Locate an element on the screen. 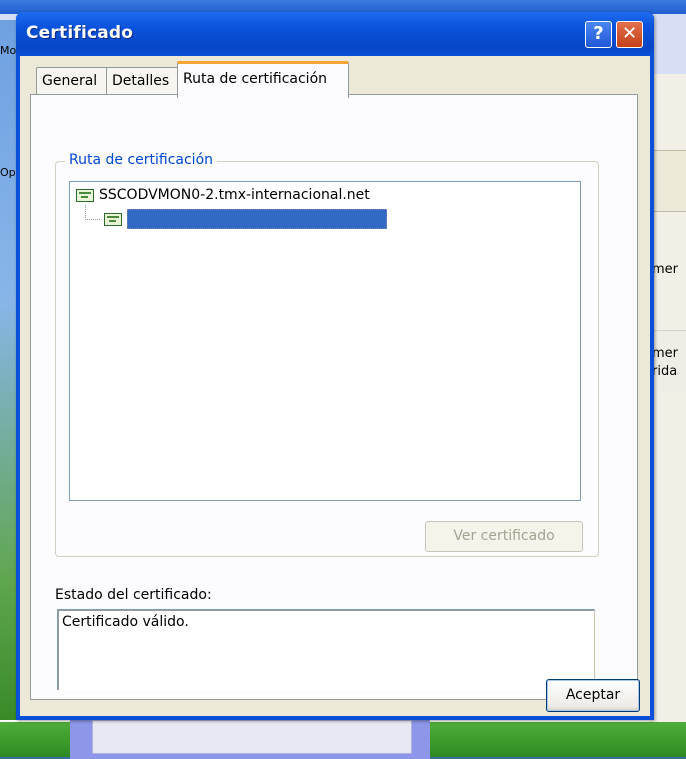  tab-ruta-de-certificacion: Ruta de certificación is located at coordinates (263, 79).